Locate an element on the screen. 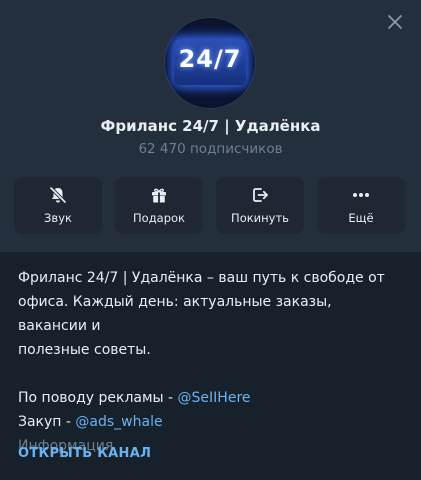 The width and height of the screenshot is (421, 480). more-button: Ещё is located at coordinates (361, 205).